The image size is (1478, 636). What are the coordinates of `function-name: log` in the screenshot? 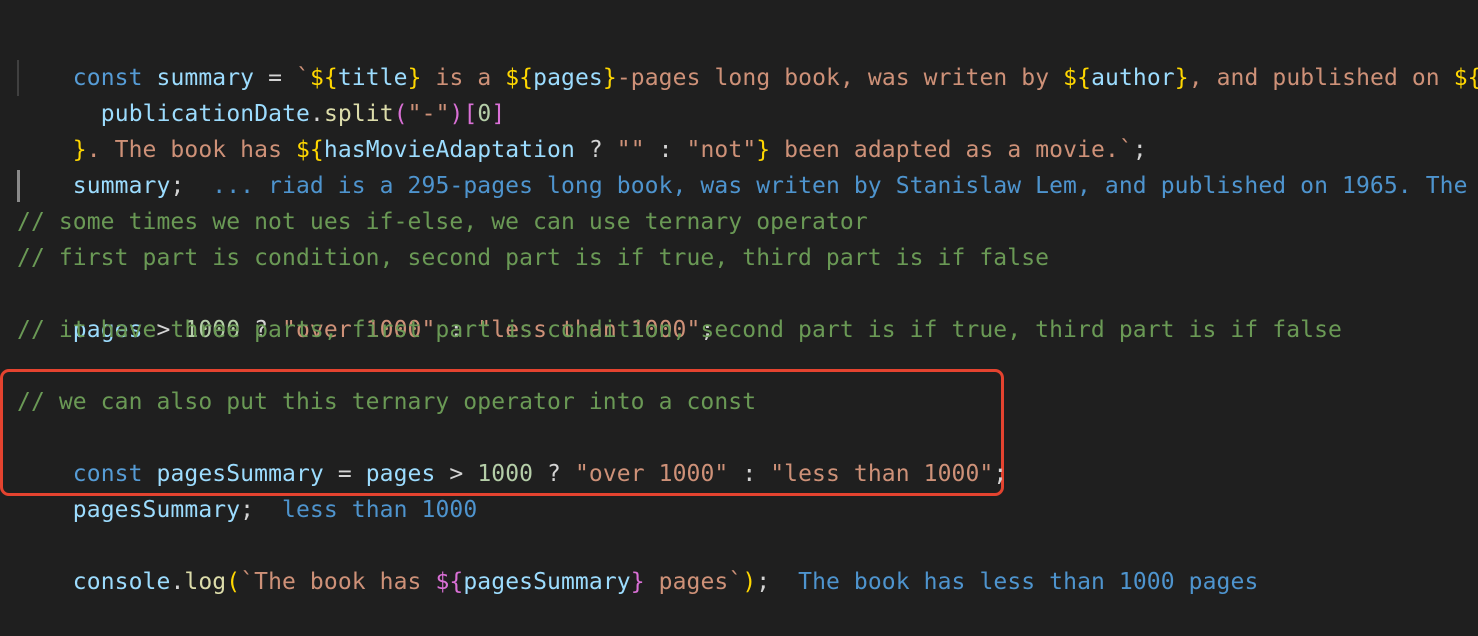 It's located at (205, 582).